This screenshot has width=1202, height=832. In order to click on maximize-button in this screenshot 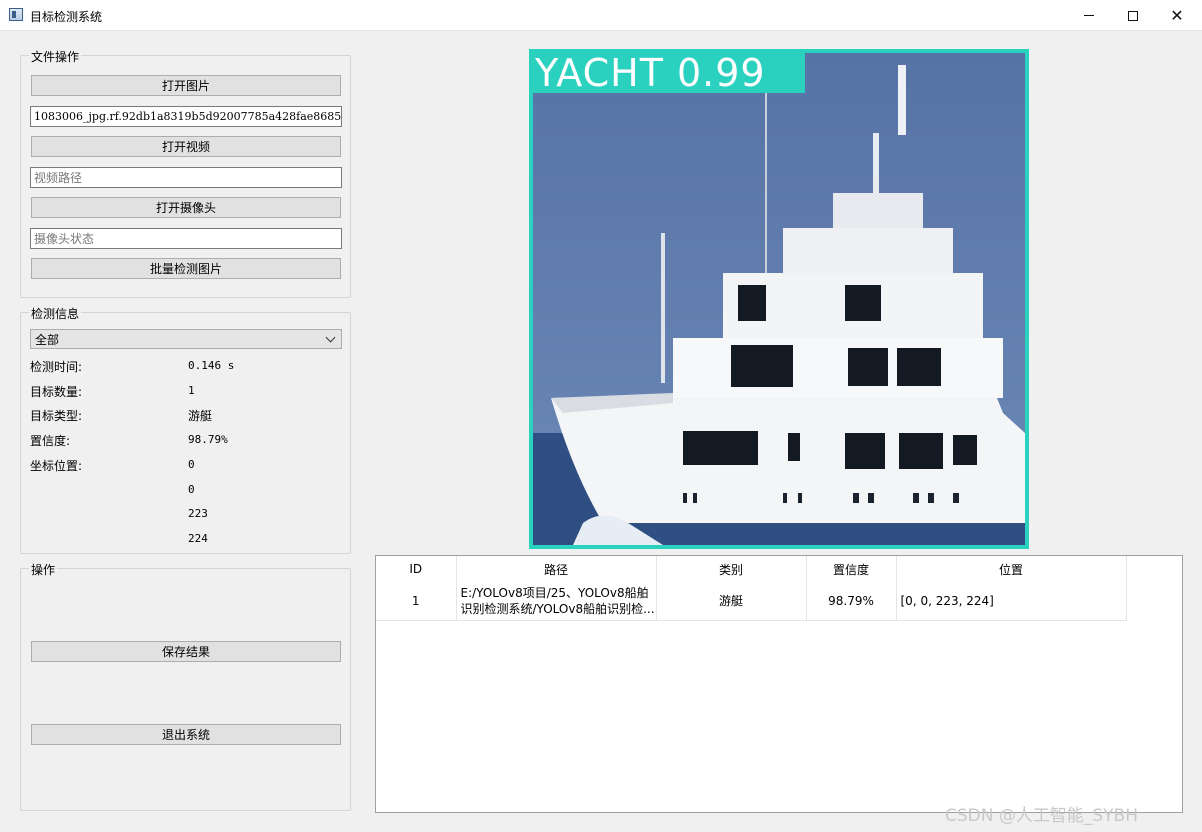, I will do `click(1133, 15)`.